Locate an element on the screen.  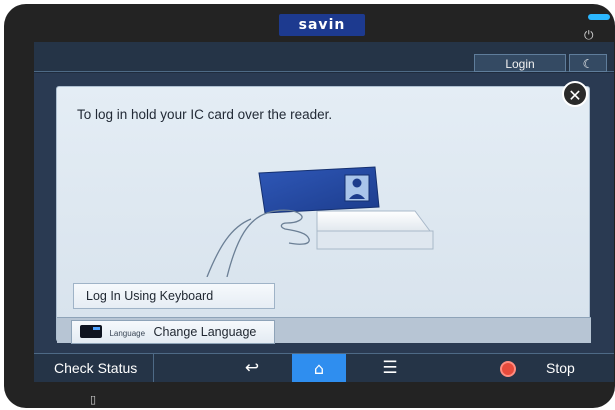
home-icon: ⌂ is located at coordinates (319, 368).